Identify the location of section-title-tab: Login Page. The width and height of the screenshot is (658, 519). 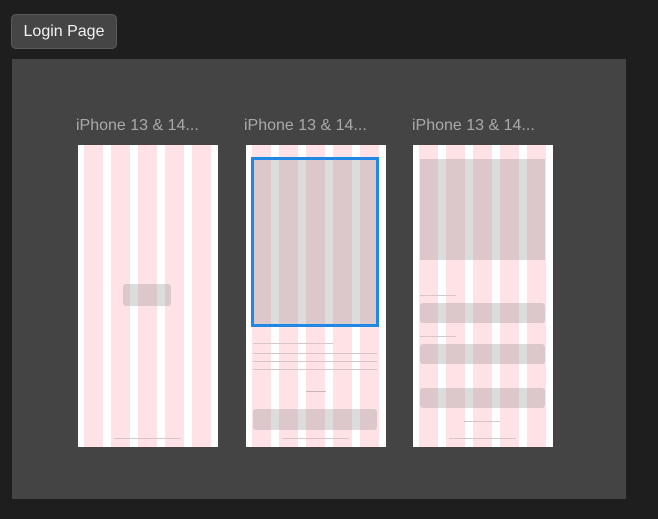
(64, 31).